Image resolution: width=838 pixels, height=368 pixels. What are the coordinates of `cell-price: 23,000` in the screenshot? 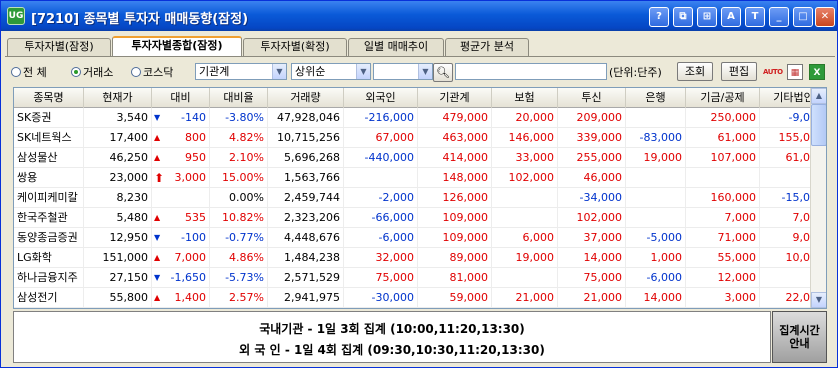 It's located at (118, 178).